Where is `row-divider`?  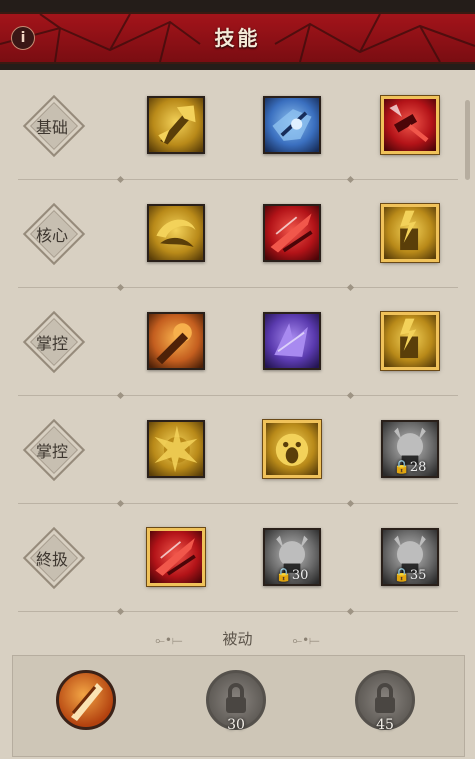
row-divider is located at coordinates (238, 611).